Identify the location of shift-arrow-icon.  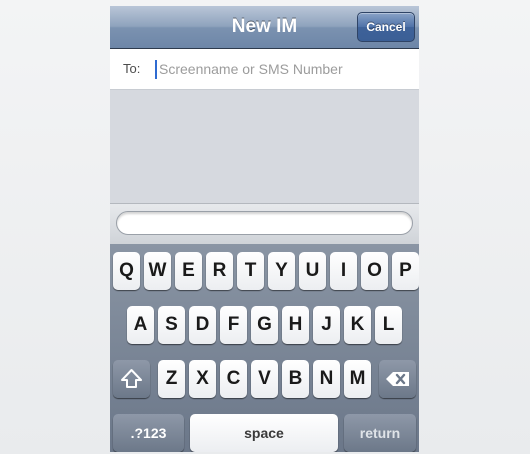
(131, 378).